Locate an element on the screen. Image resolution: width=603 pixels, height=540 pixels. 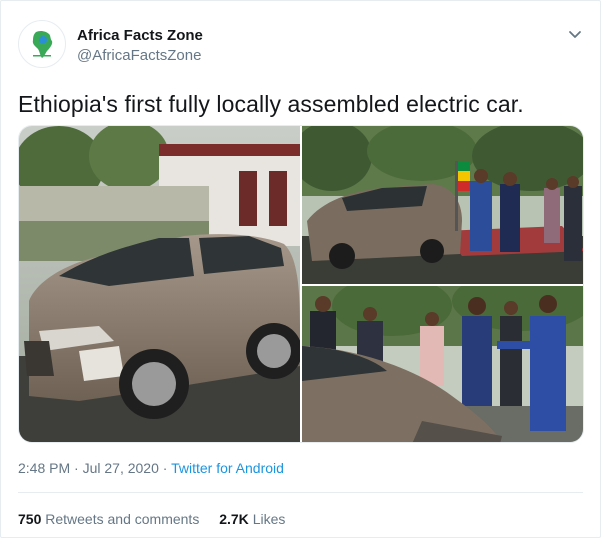
more-options-button is located at coordinates (575, 34).